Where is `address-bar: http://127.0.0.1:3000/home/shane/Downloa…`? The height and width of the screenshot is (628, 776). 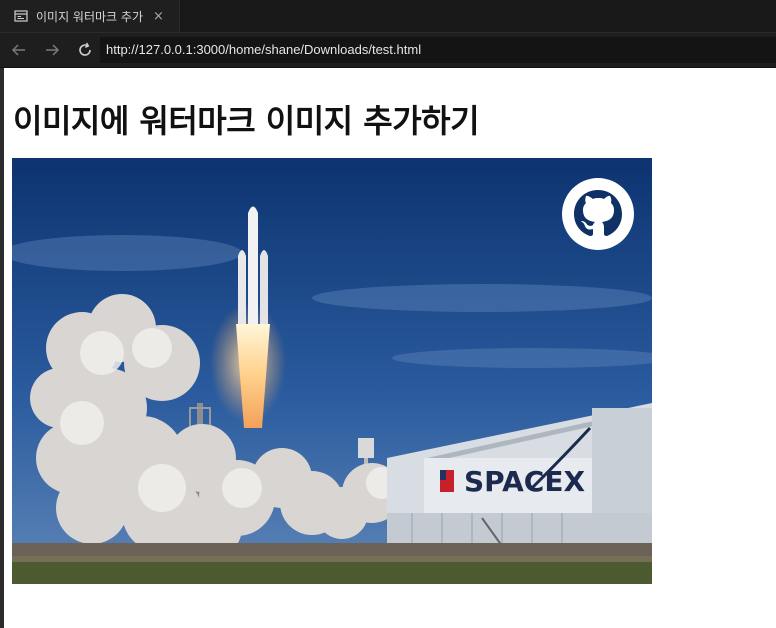
address-bar: http://127.0.0.1:3000/home/shane/Downloa… is located at coordinates (438, 50).